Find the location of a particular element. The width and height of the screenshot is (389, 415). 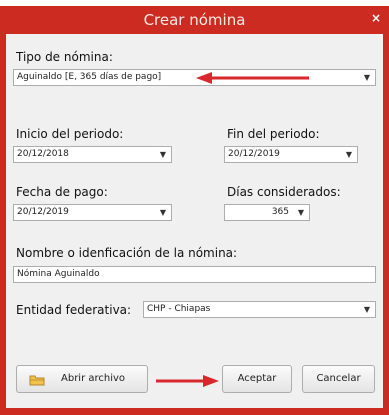

nombre-nomina-input: Nómina Aguinaldo is located at coordinates (194, 274).